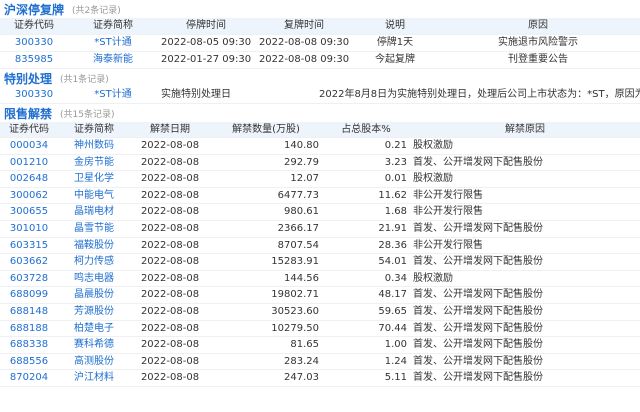  Describe the element at coordinates (113, 60) in the screenshot. I see `stock-name-link: 海泰新能` at that location.